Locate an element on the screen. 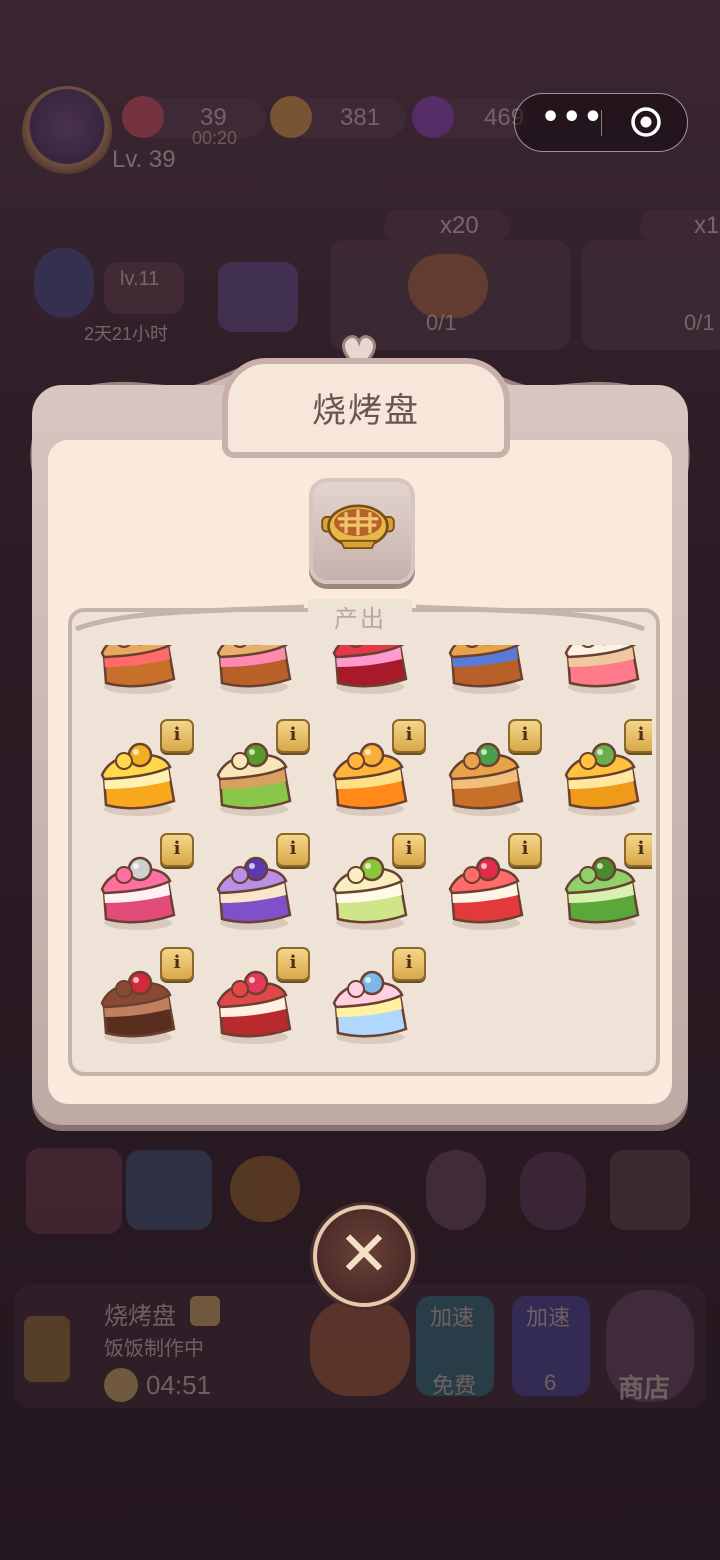 The height and width of the screenshot is (1560, 720). energy-timer: 00:20 is located at coordinates (215, 138).